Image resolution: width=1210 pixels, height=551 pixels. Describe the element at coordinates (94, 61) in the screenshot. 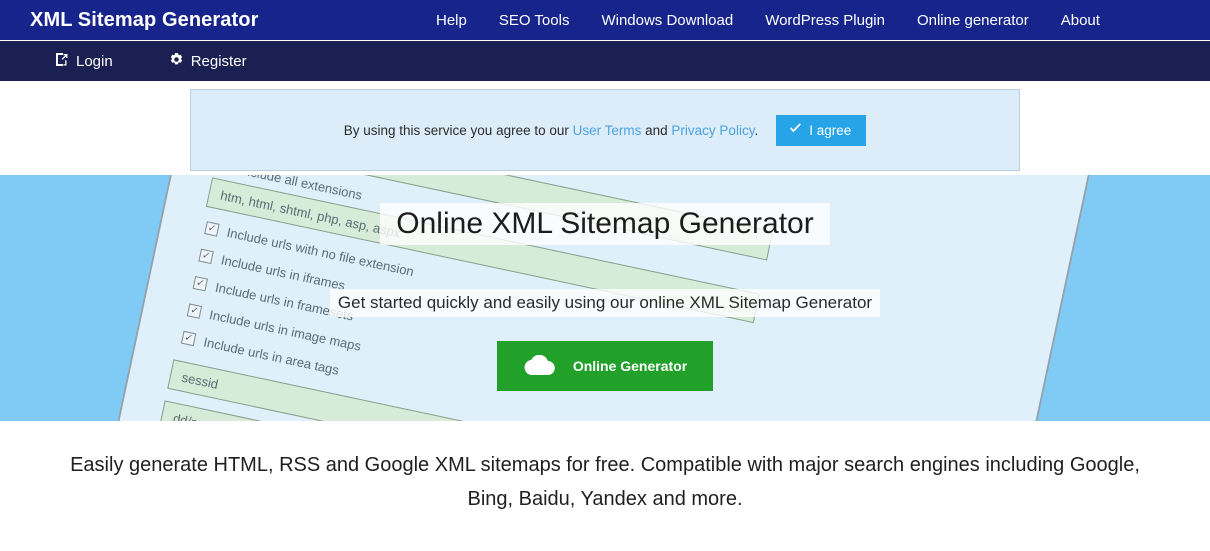

I see `login-label: Login` at that location.